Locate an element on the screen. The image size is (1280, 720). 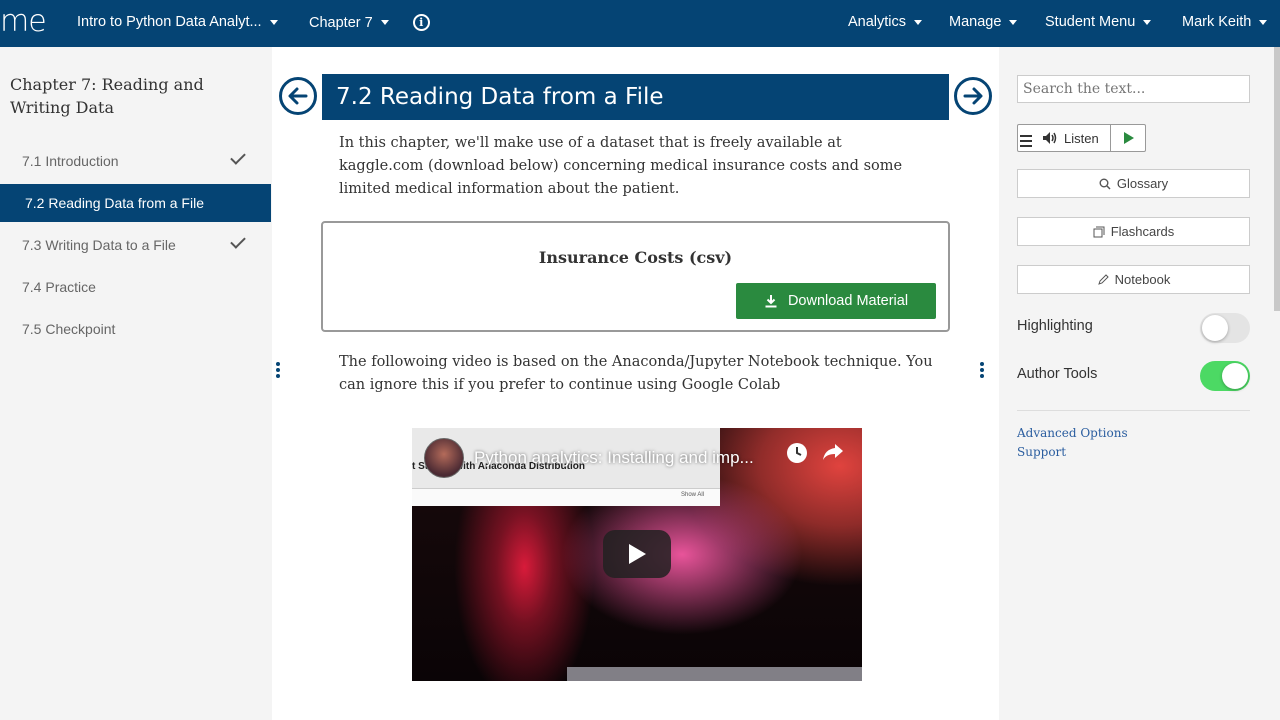
highlighting-toggle is located at coordinates (1225, 328).